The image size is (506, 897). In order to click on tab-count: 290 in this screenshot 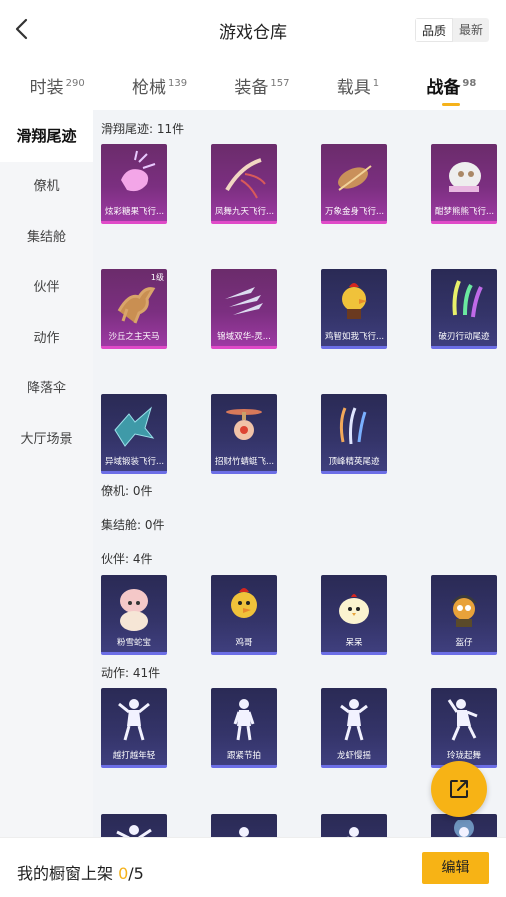, I will do `click(75, 83)`.